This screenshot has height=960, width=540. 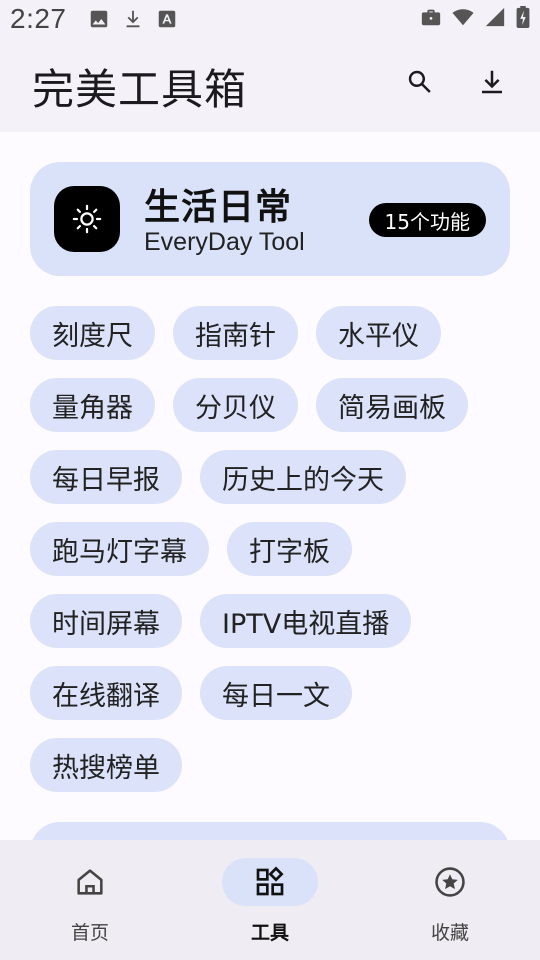 What do you see at coordinates (269, 933) in the screenshot?
I see `nav-label: 工具` at bounding box center [269, 933].